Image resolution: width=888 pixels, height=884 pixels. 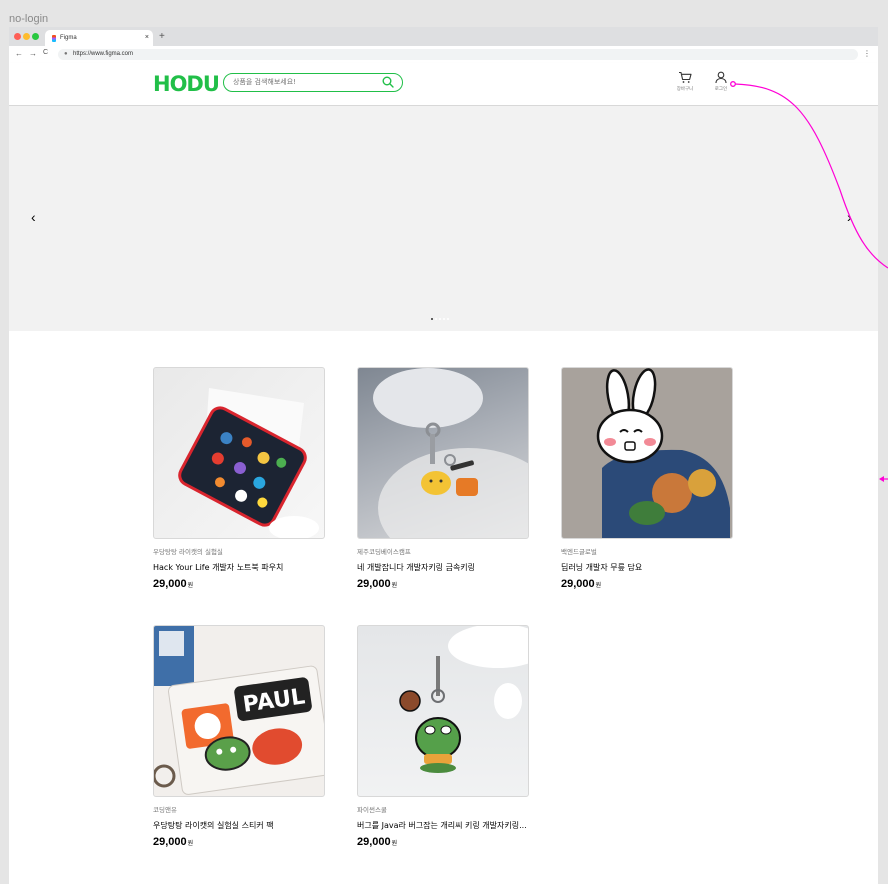 What do you see at coordinates (811, 176) in the screenshot?
I see `connector-line` at bounding box center [811, 176].